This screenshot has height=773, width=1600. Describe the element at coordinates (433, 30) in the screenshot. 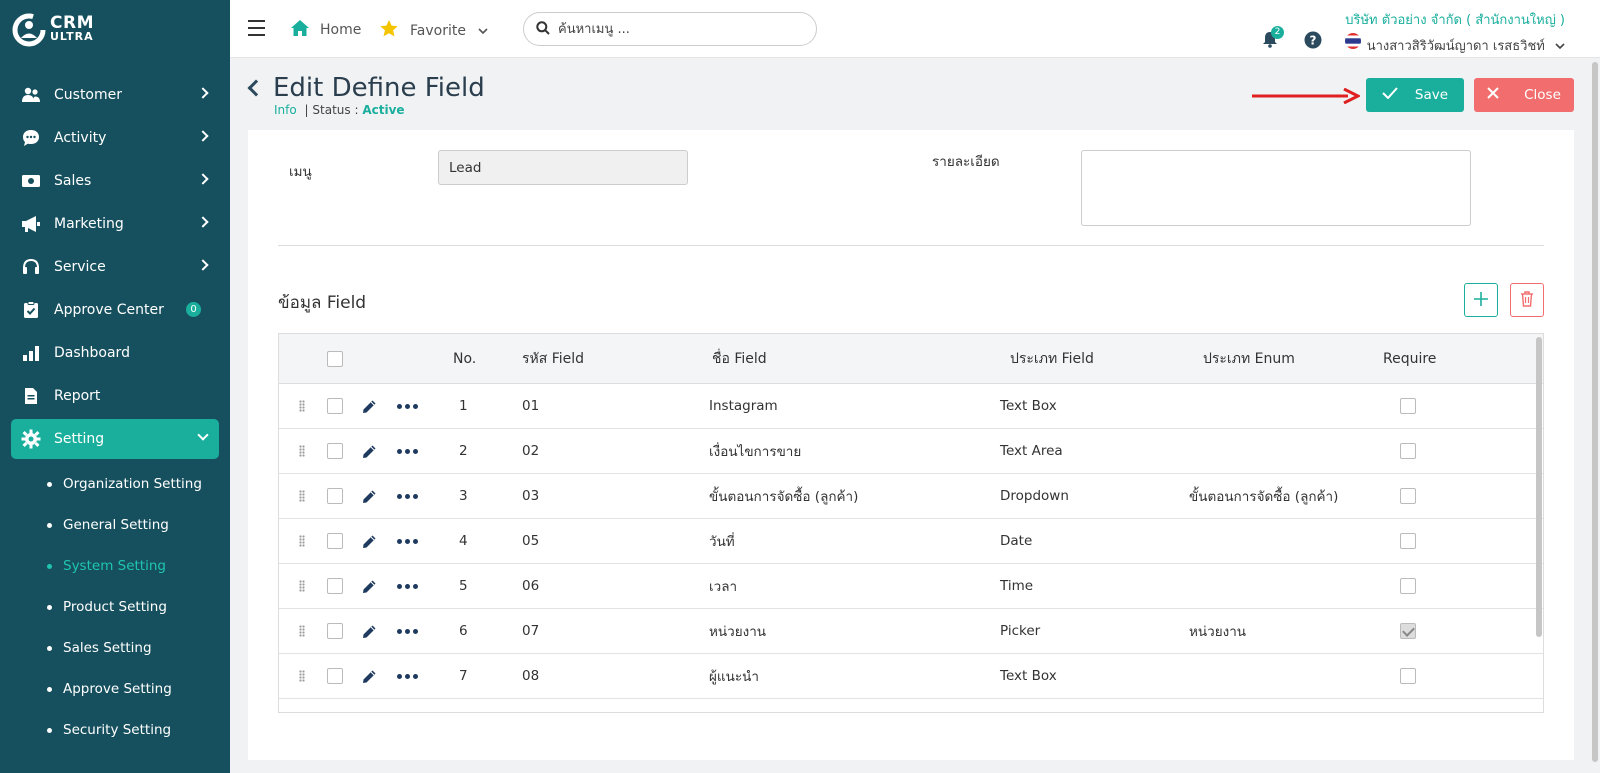

I see `favorite-dropdown: Favorite` at that location.